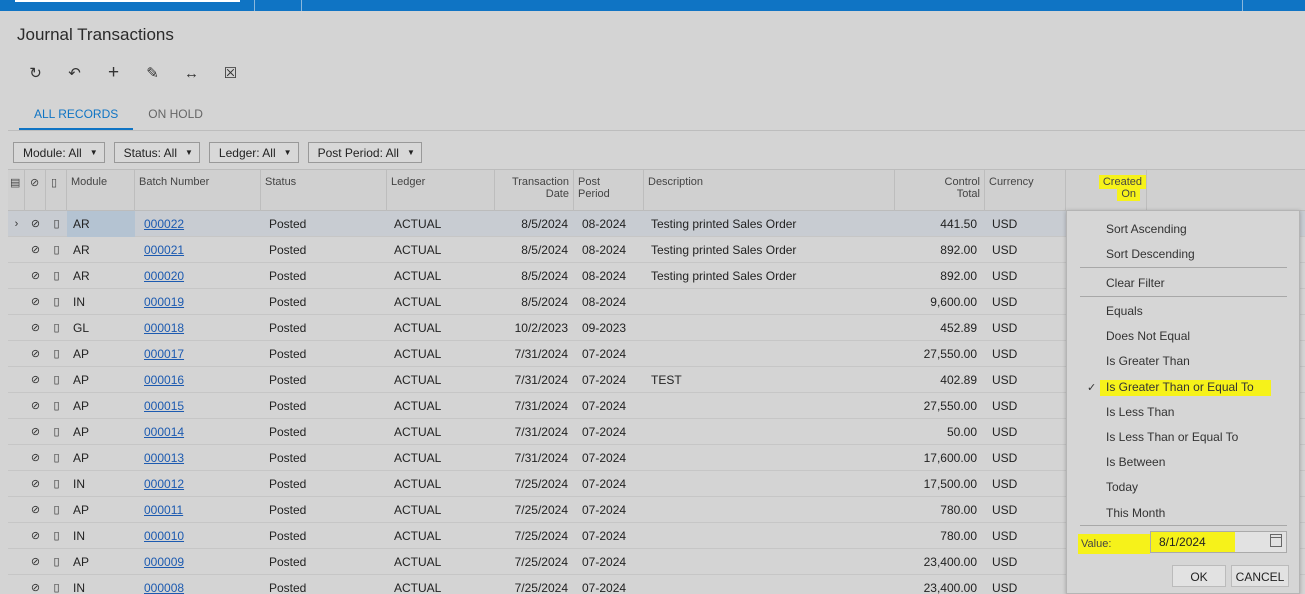 The width and height of the screenshot is (1305, 594). Describe the element at coordinates (534, 190) in the screenshot. I see `transaction-date-column-header: Transaction Date` at that location.